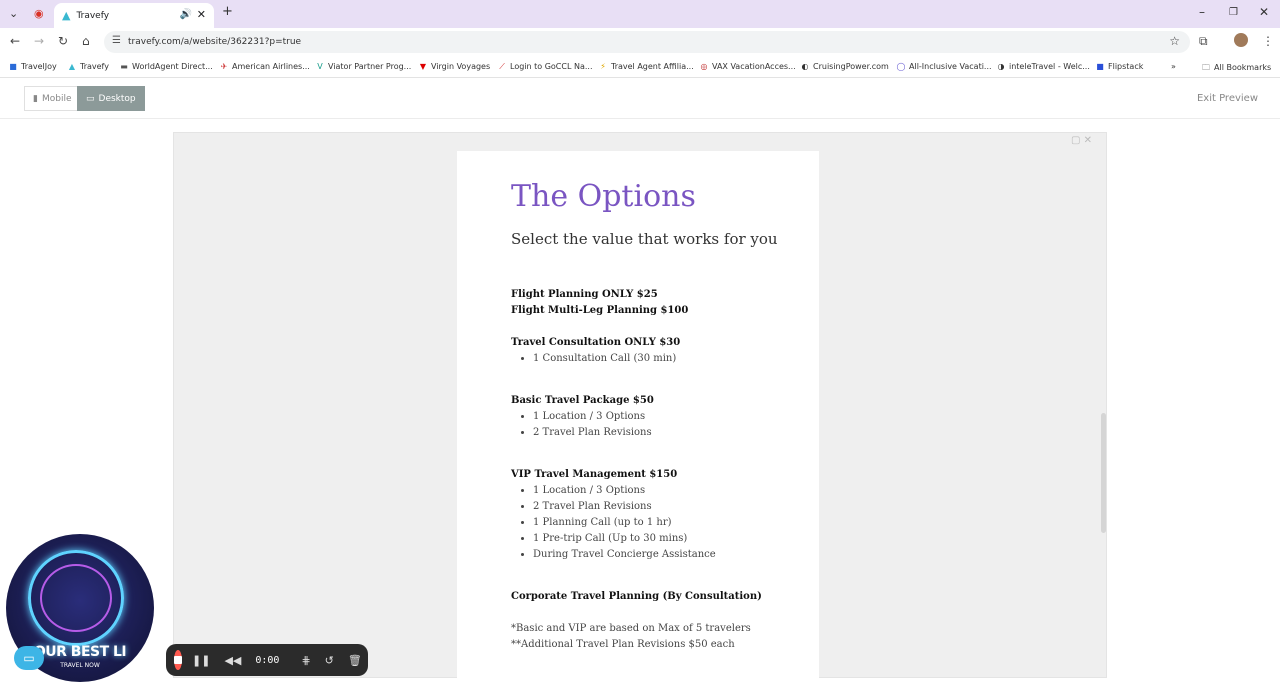 The width and height of the screenshot is (1280, 691). What do you see at coordinates (124, 66) in the screenshot?
I see `bookmark-favicon-icon: ▬` at bounding box center [124, 66].